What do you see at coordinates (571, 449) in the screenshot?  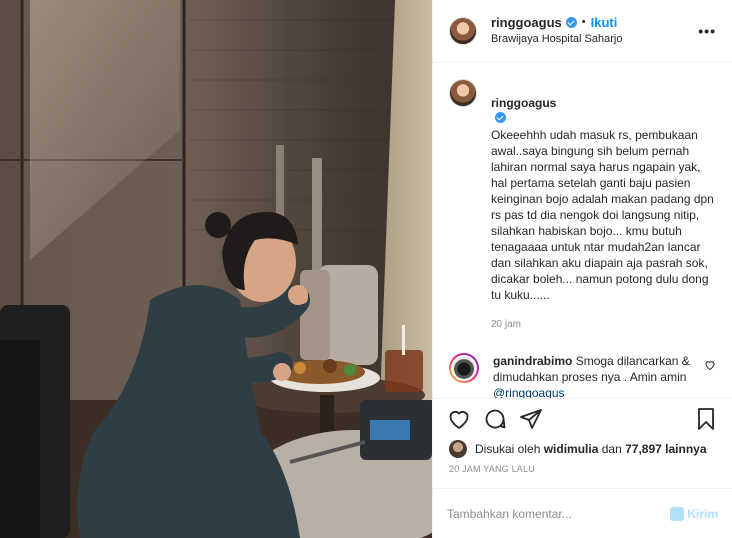 I see `liker-username: widimulia` at bounding box center [571, 449].